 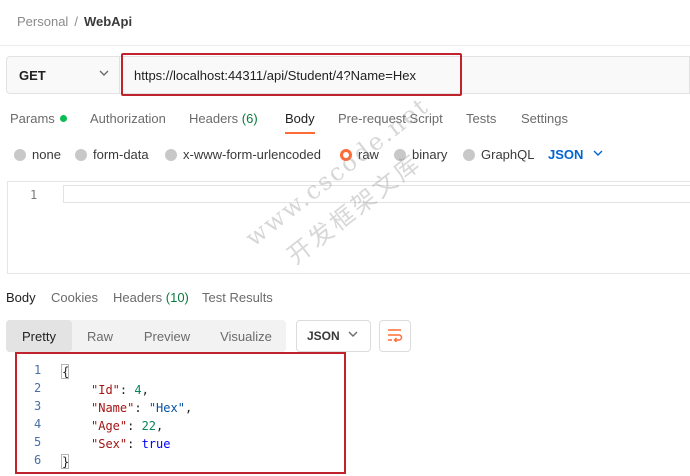 What do you see at coordinates (74, 297) in the screenshot?
I see `response-tab-cookies: Cookies` at bounding box center [74, 297].